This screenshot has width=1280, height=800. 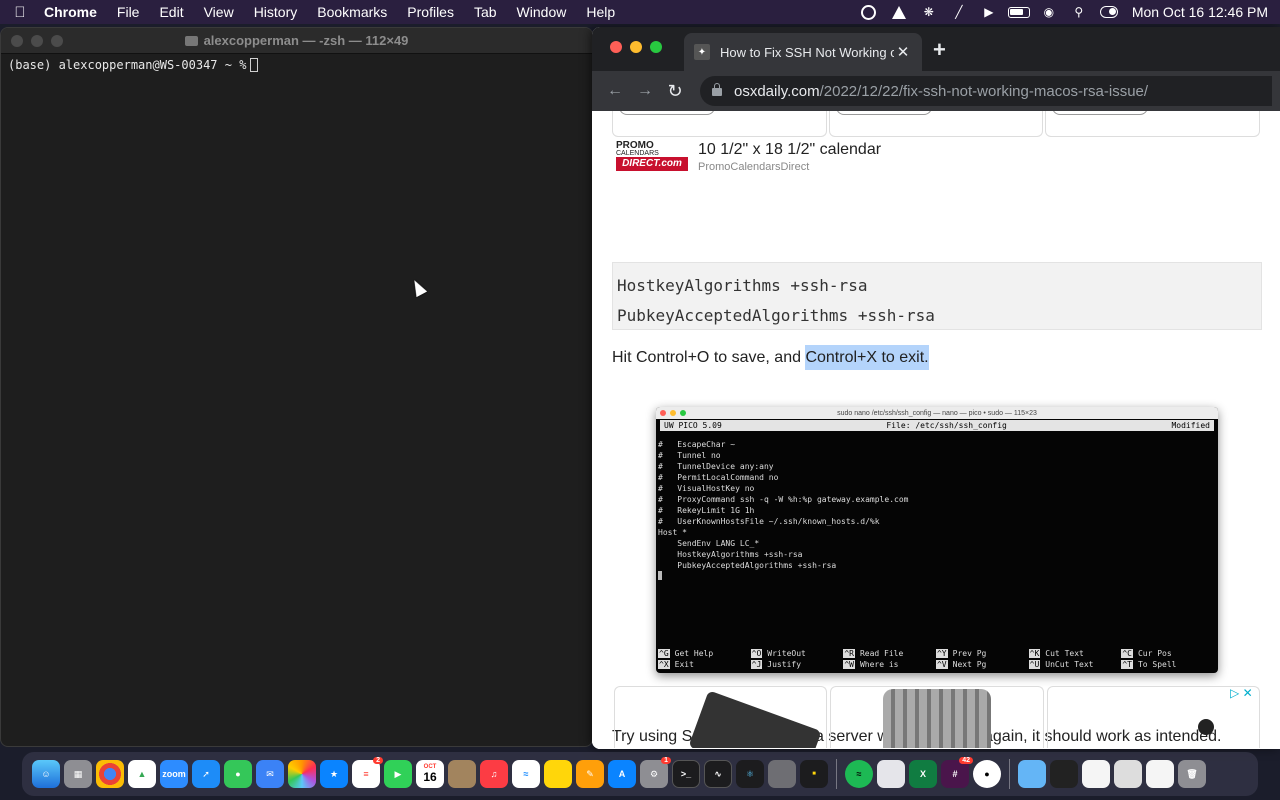 I want to click on ad-row-top, so click(x=936, y=124).